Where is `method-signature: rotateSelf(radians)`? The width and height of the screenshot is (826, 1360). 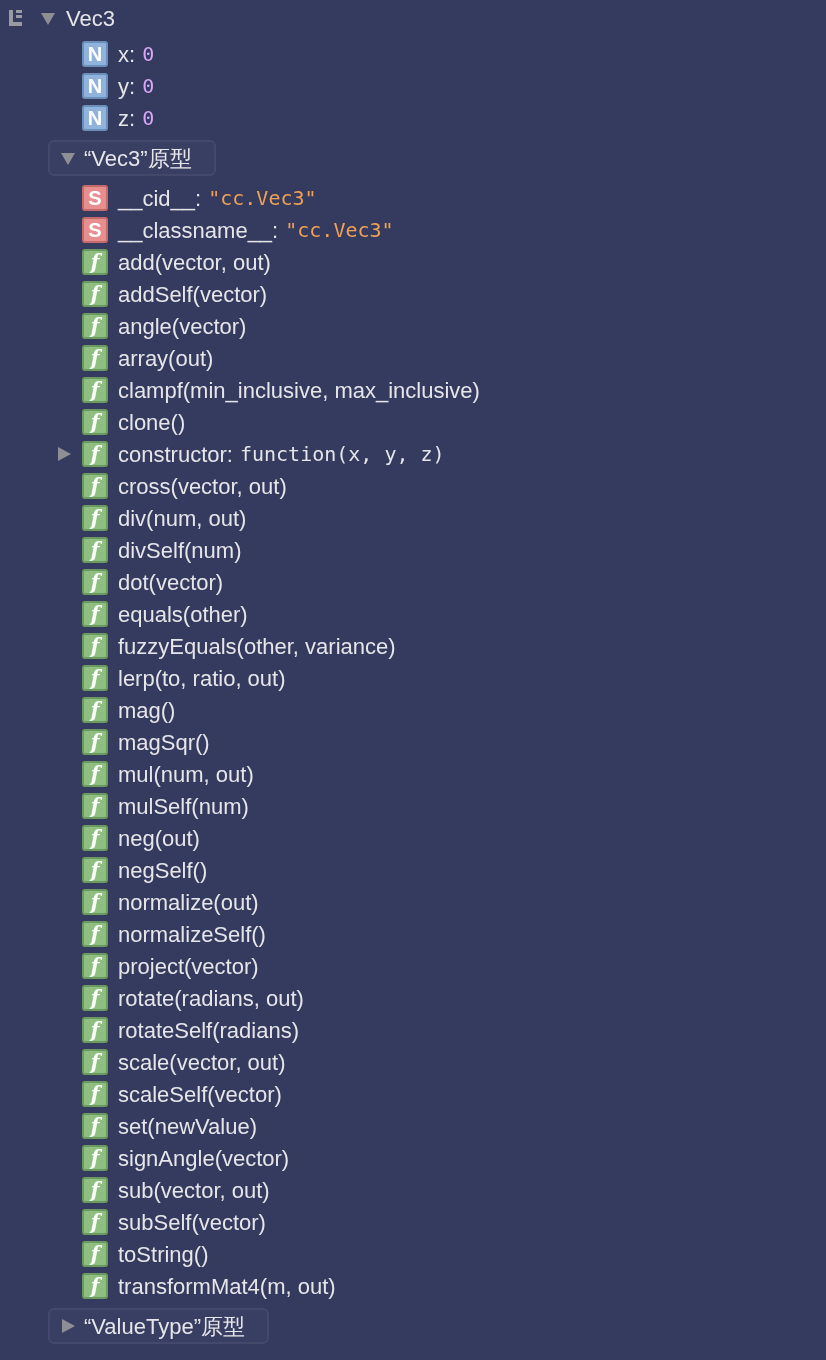
method-signature: rotateSelf(radians) is located at coordinates (208, 1030).